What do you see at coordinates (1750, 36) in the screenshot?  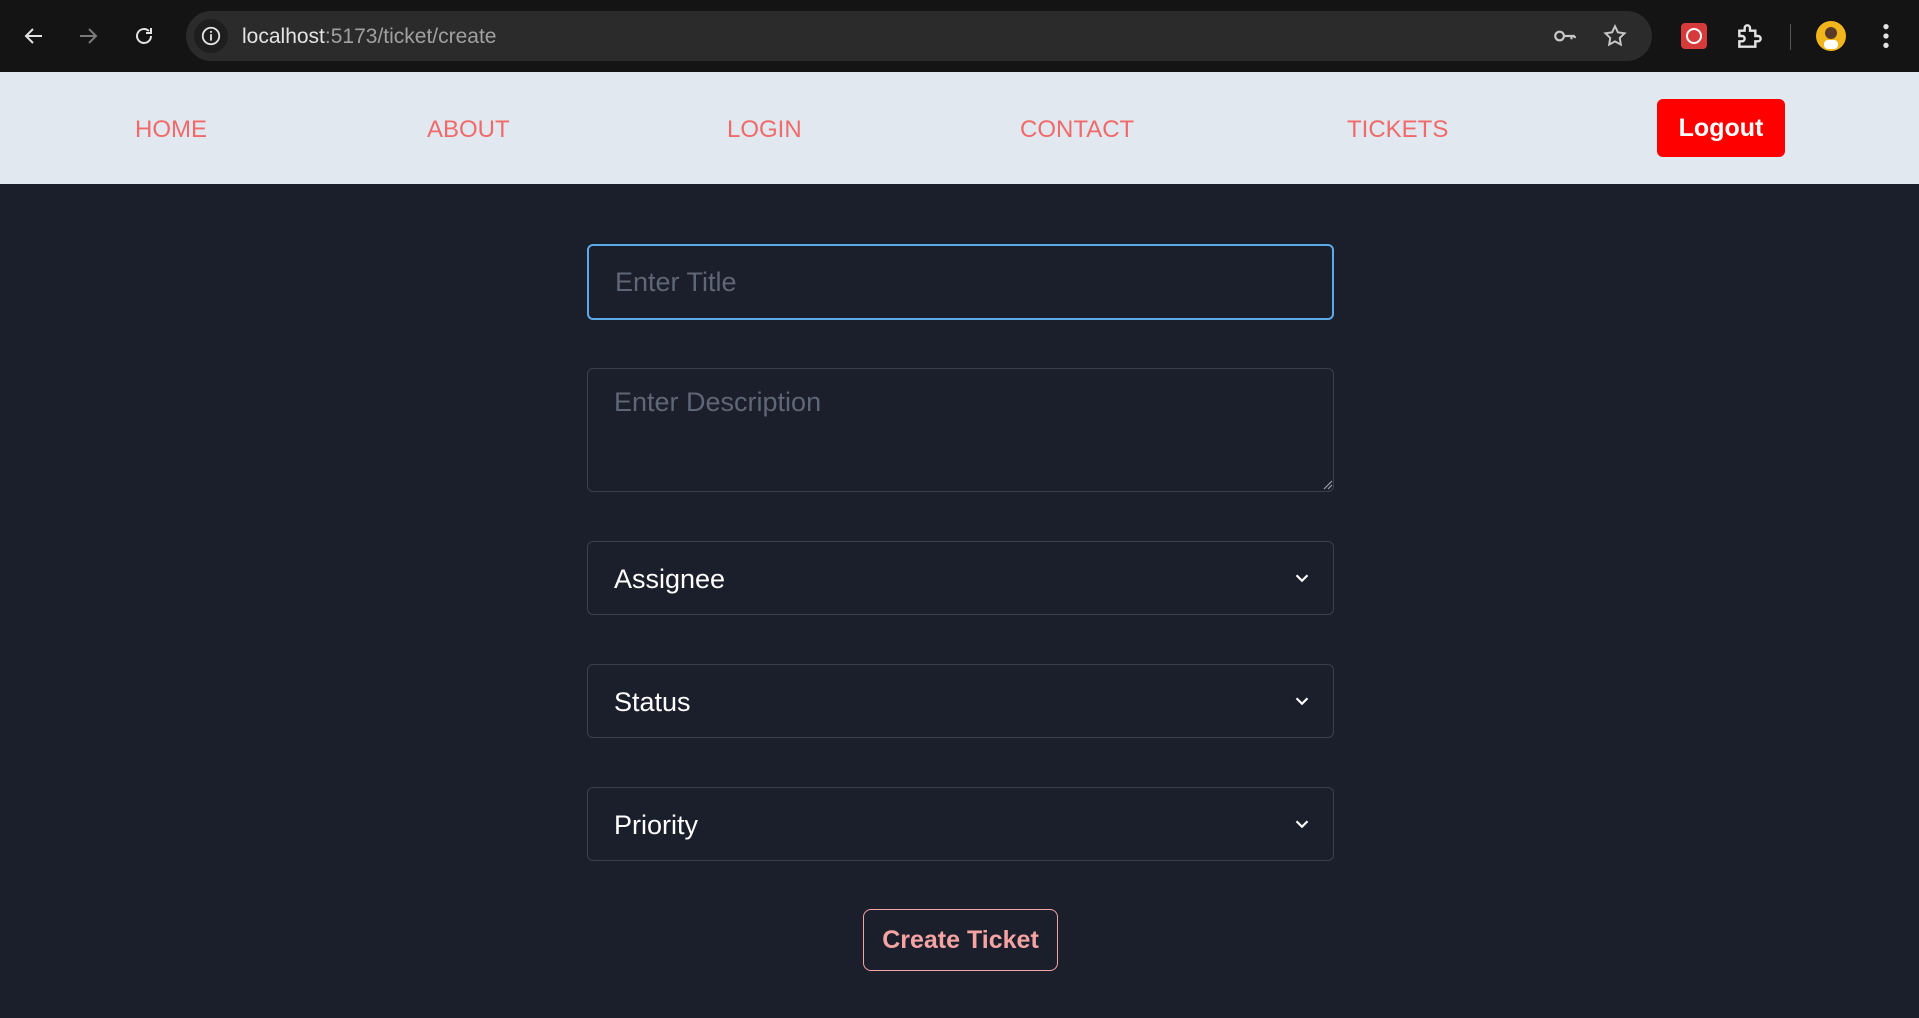 I see `extensions-puzzle-icon` at bounding box center [1750, 36].